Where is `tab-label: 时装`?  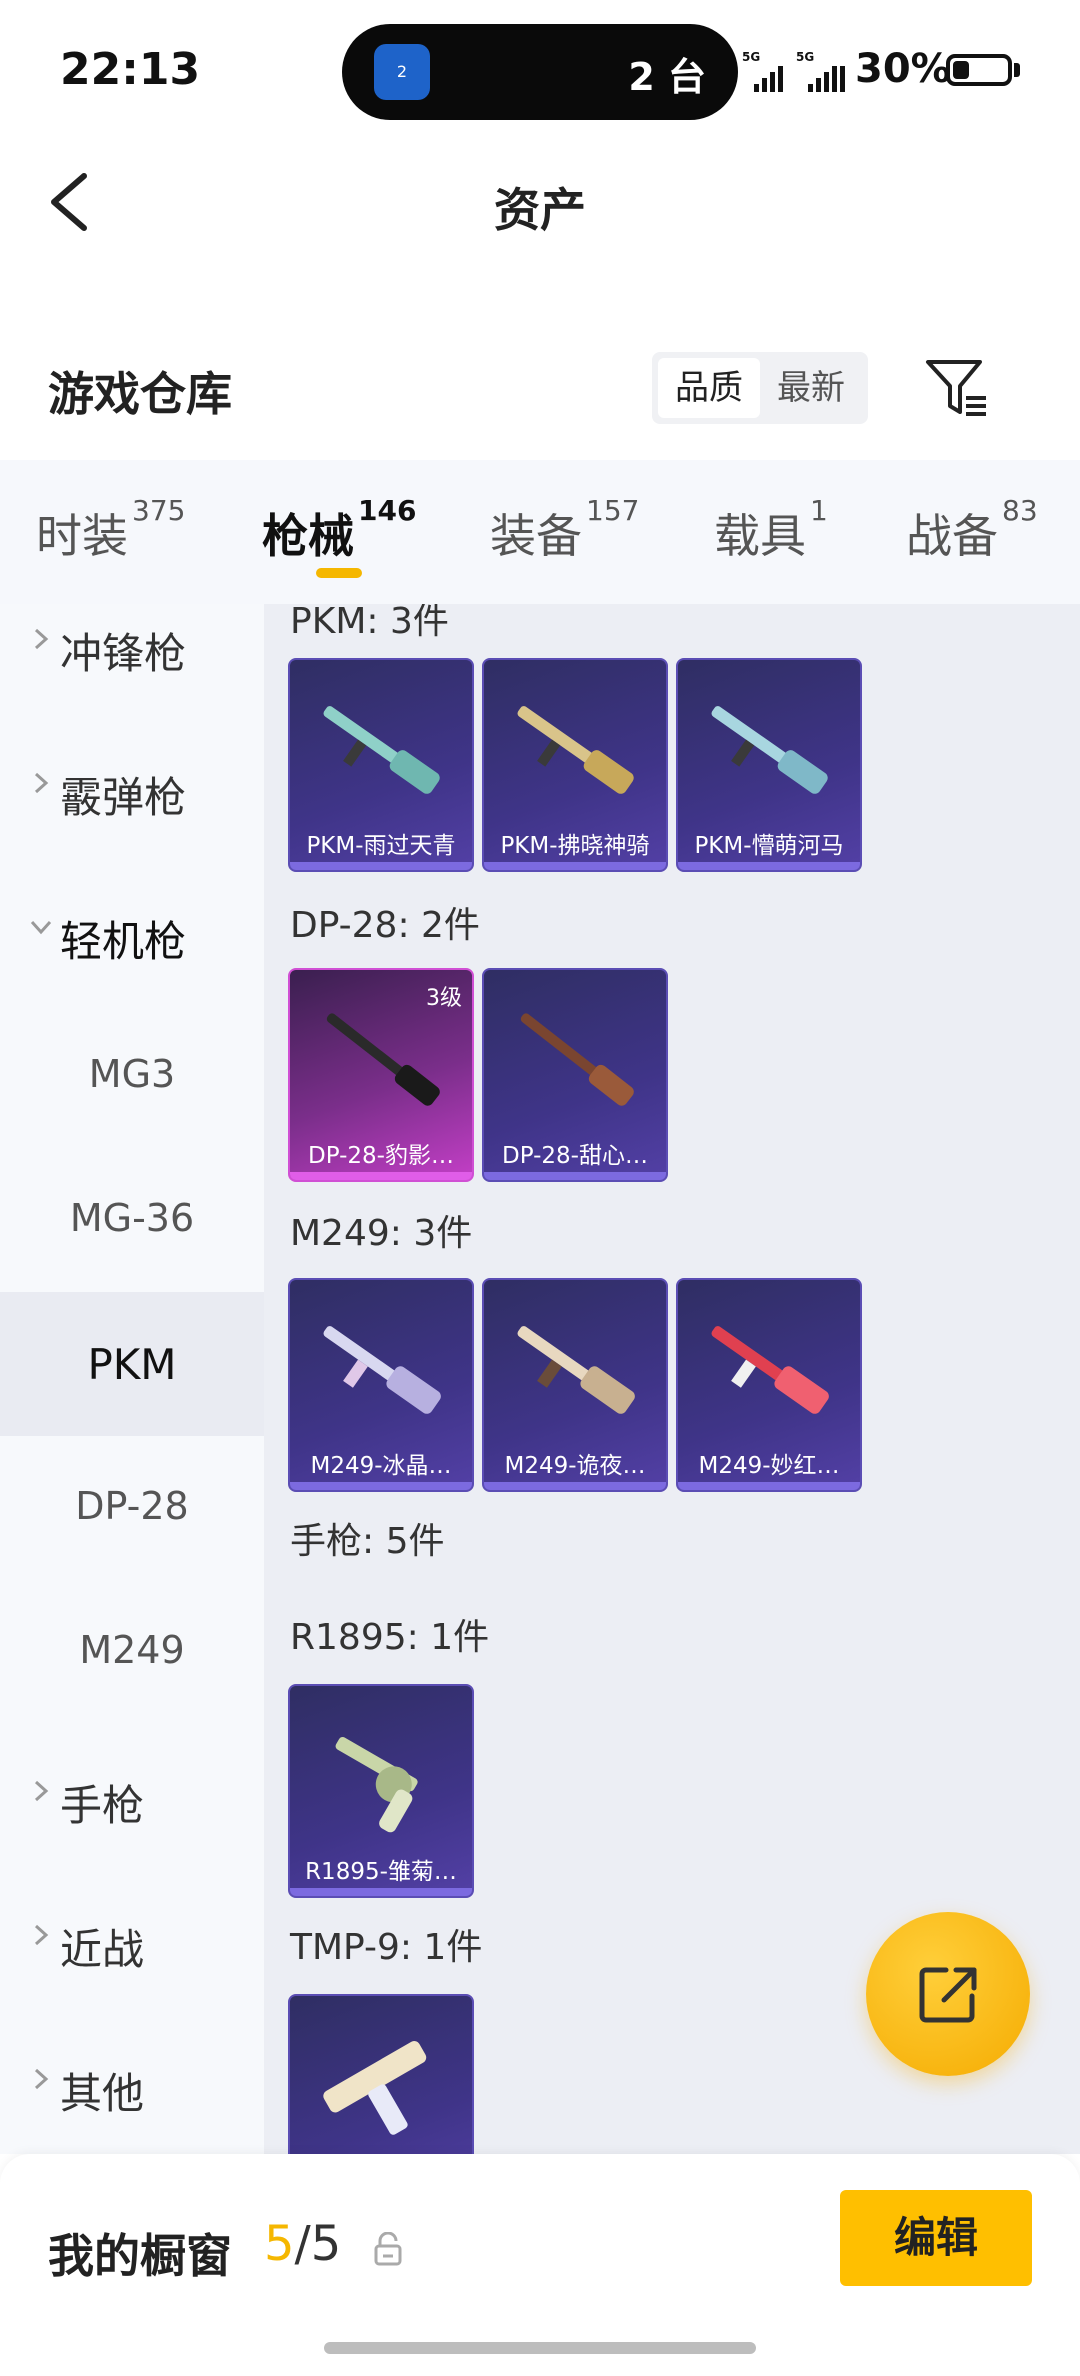
tab-label: 时装 is located at coordinates (82, 536).